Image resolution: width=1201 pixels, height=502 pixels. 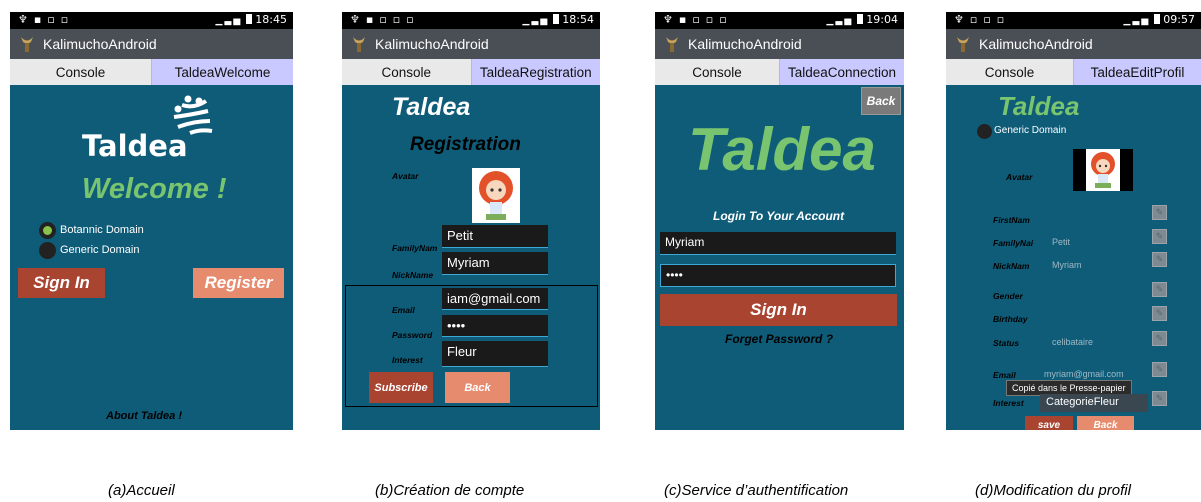 What do you see at coordinates (471, 20) in the screenshot?
I see `status-bar: ♆▪▫▫▫ ▁▃▅ 18:54` at bounding box center [471, 20].